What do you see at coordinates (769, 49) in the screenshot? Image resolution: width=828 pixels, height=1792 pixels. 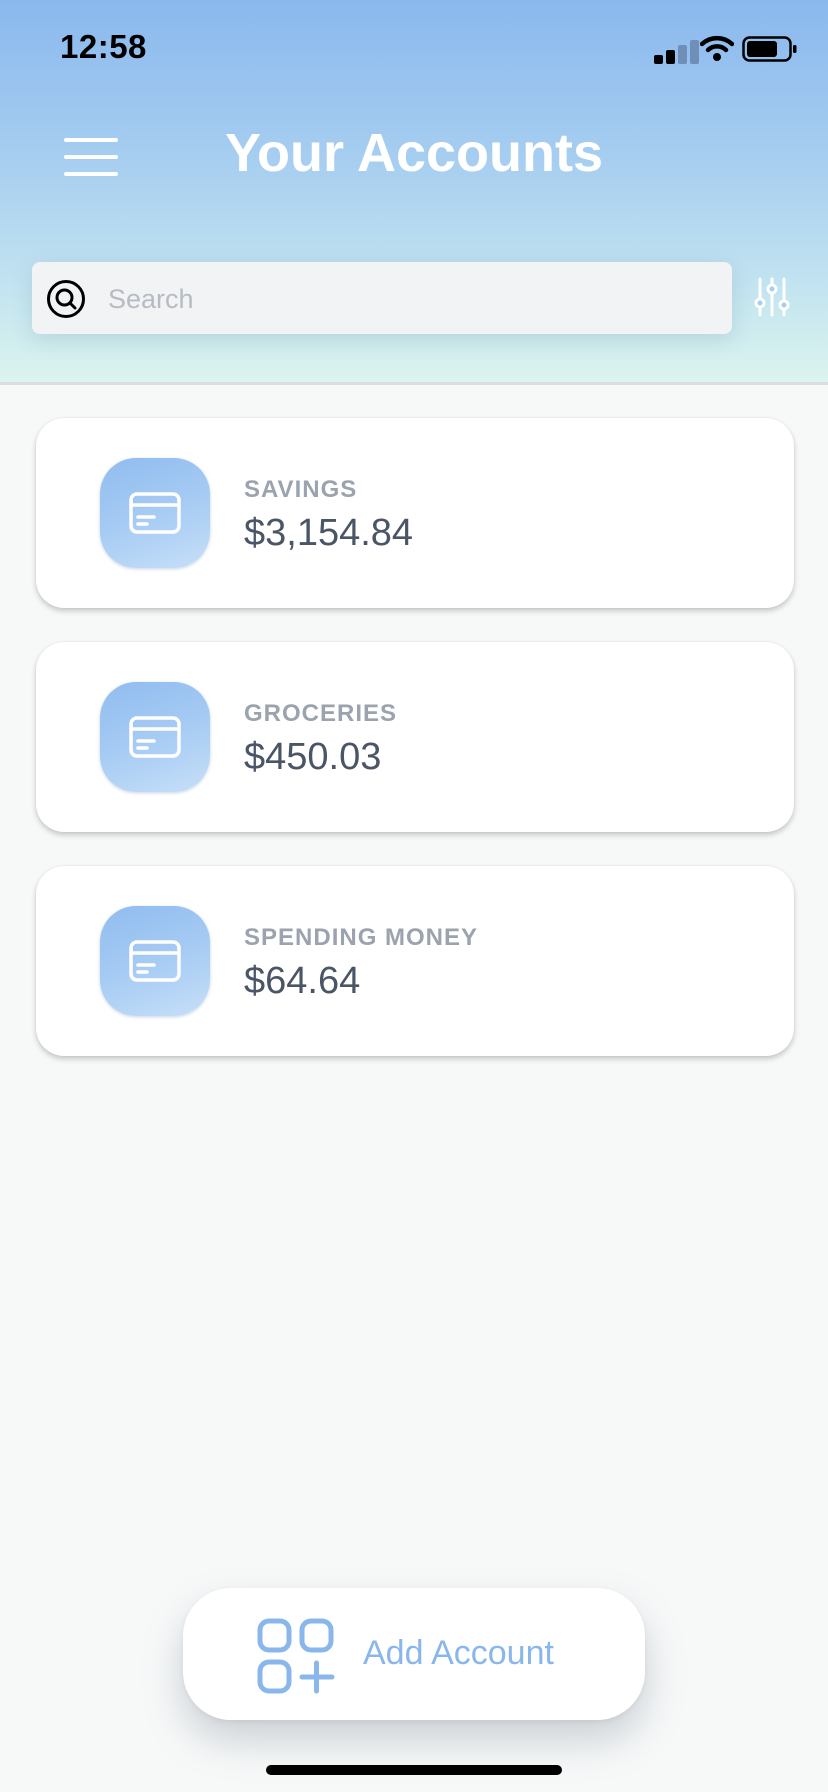 I see `battery-icon` at bounding box center [769, 49].